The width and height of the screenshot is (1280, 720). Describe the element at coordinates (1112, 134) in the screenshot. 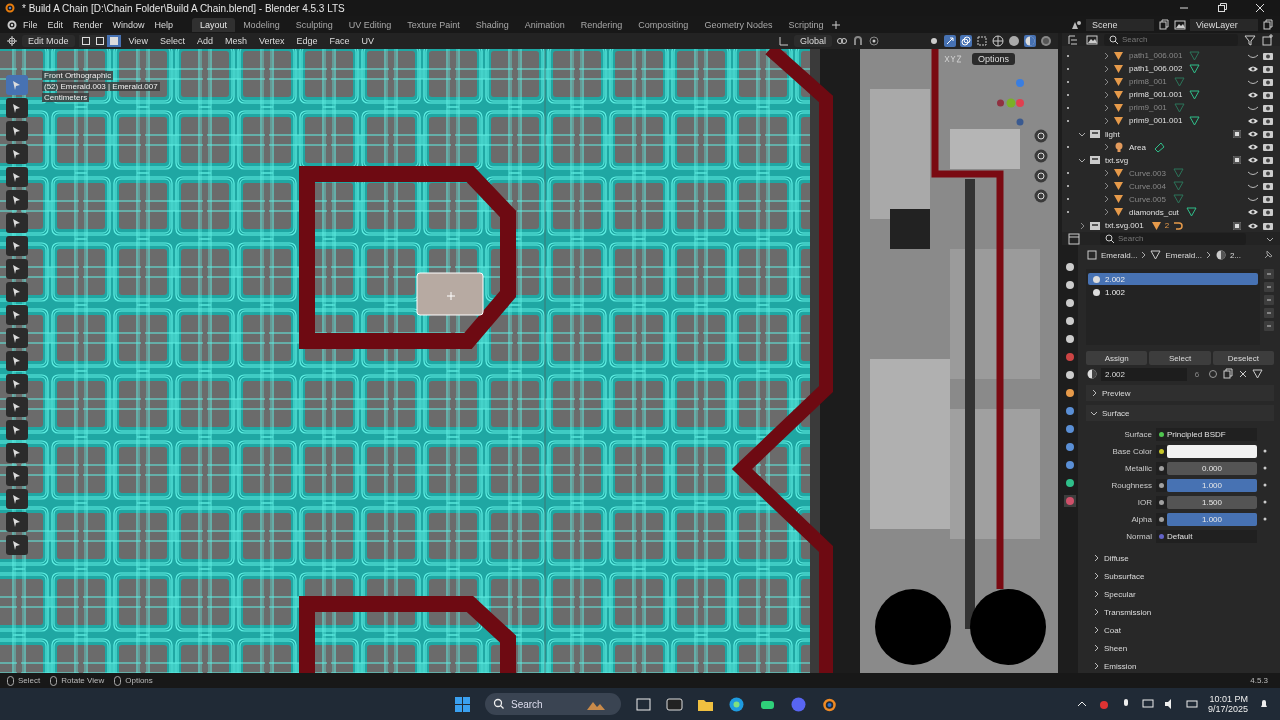

I see `outliner-item: light` at that location.